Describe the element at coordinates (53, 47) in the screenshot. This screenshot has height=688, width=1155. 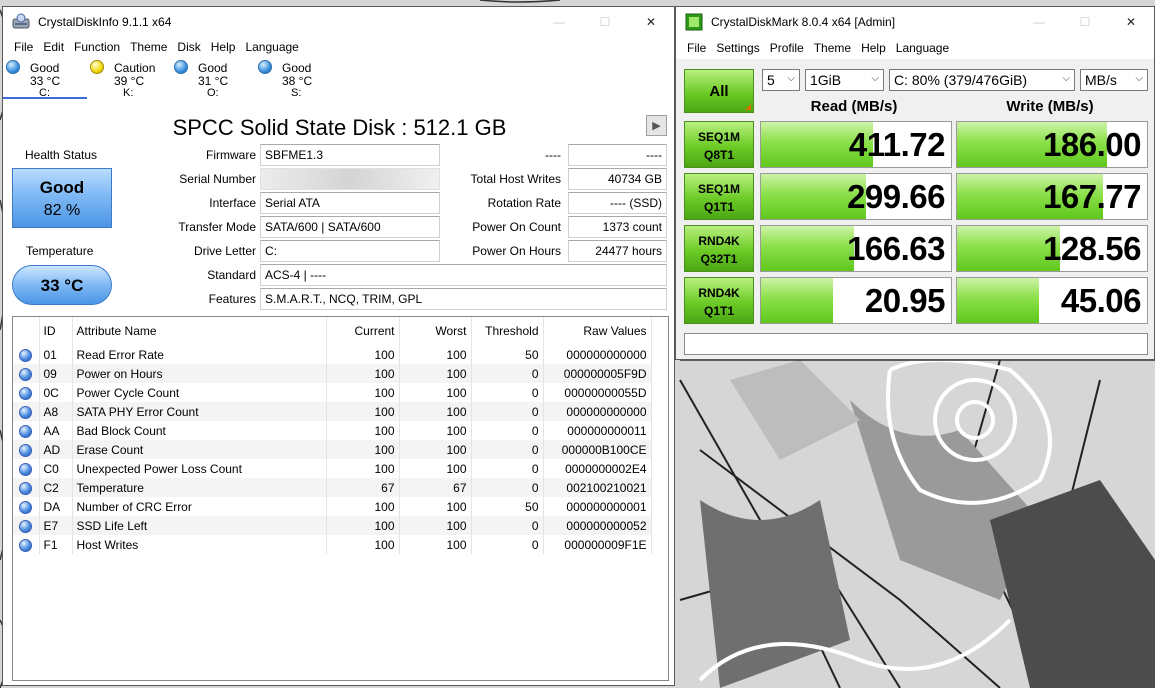
I see `menu-edit: Edit` at that location.